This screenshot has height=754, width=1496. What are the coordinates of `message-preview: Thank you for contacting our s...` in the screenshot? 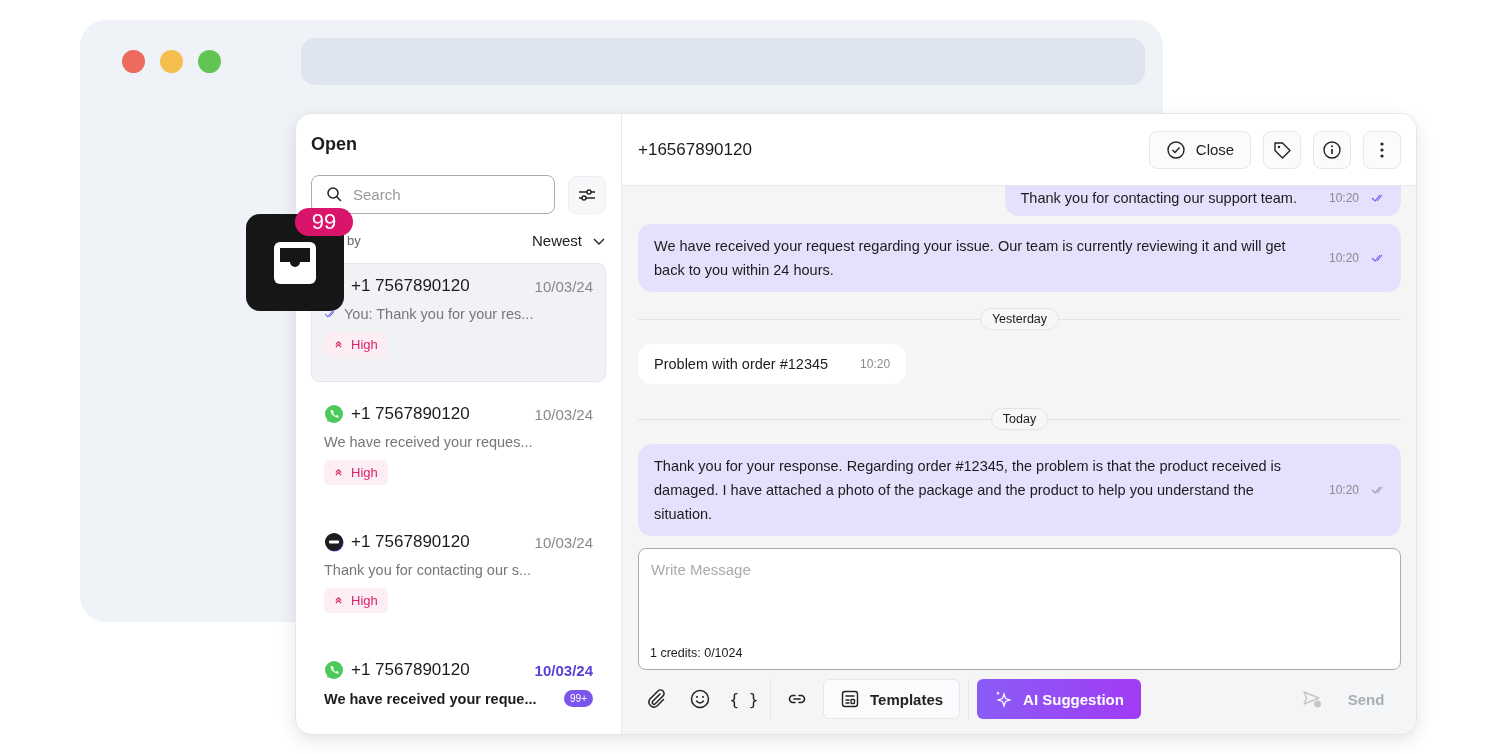 It's located at (428, 570).